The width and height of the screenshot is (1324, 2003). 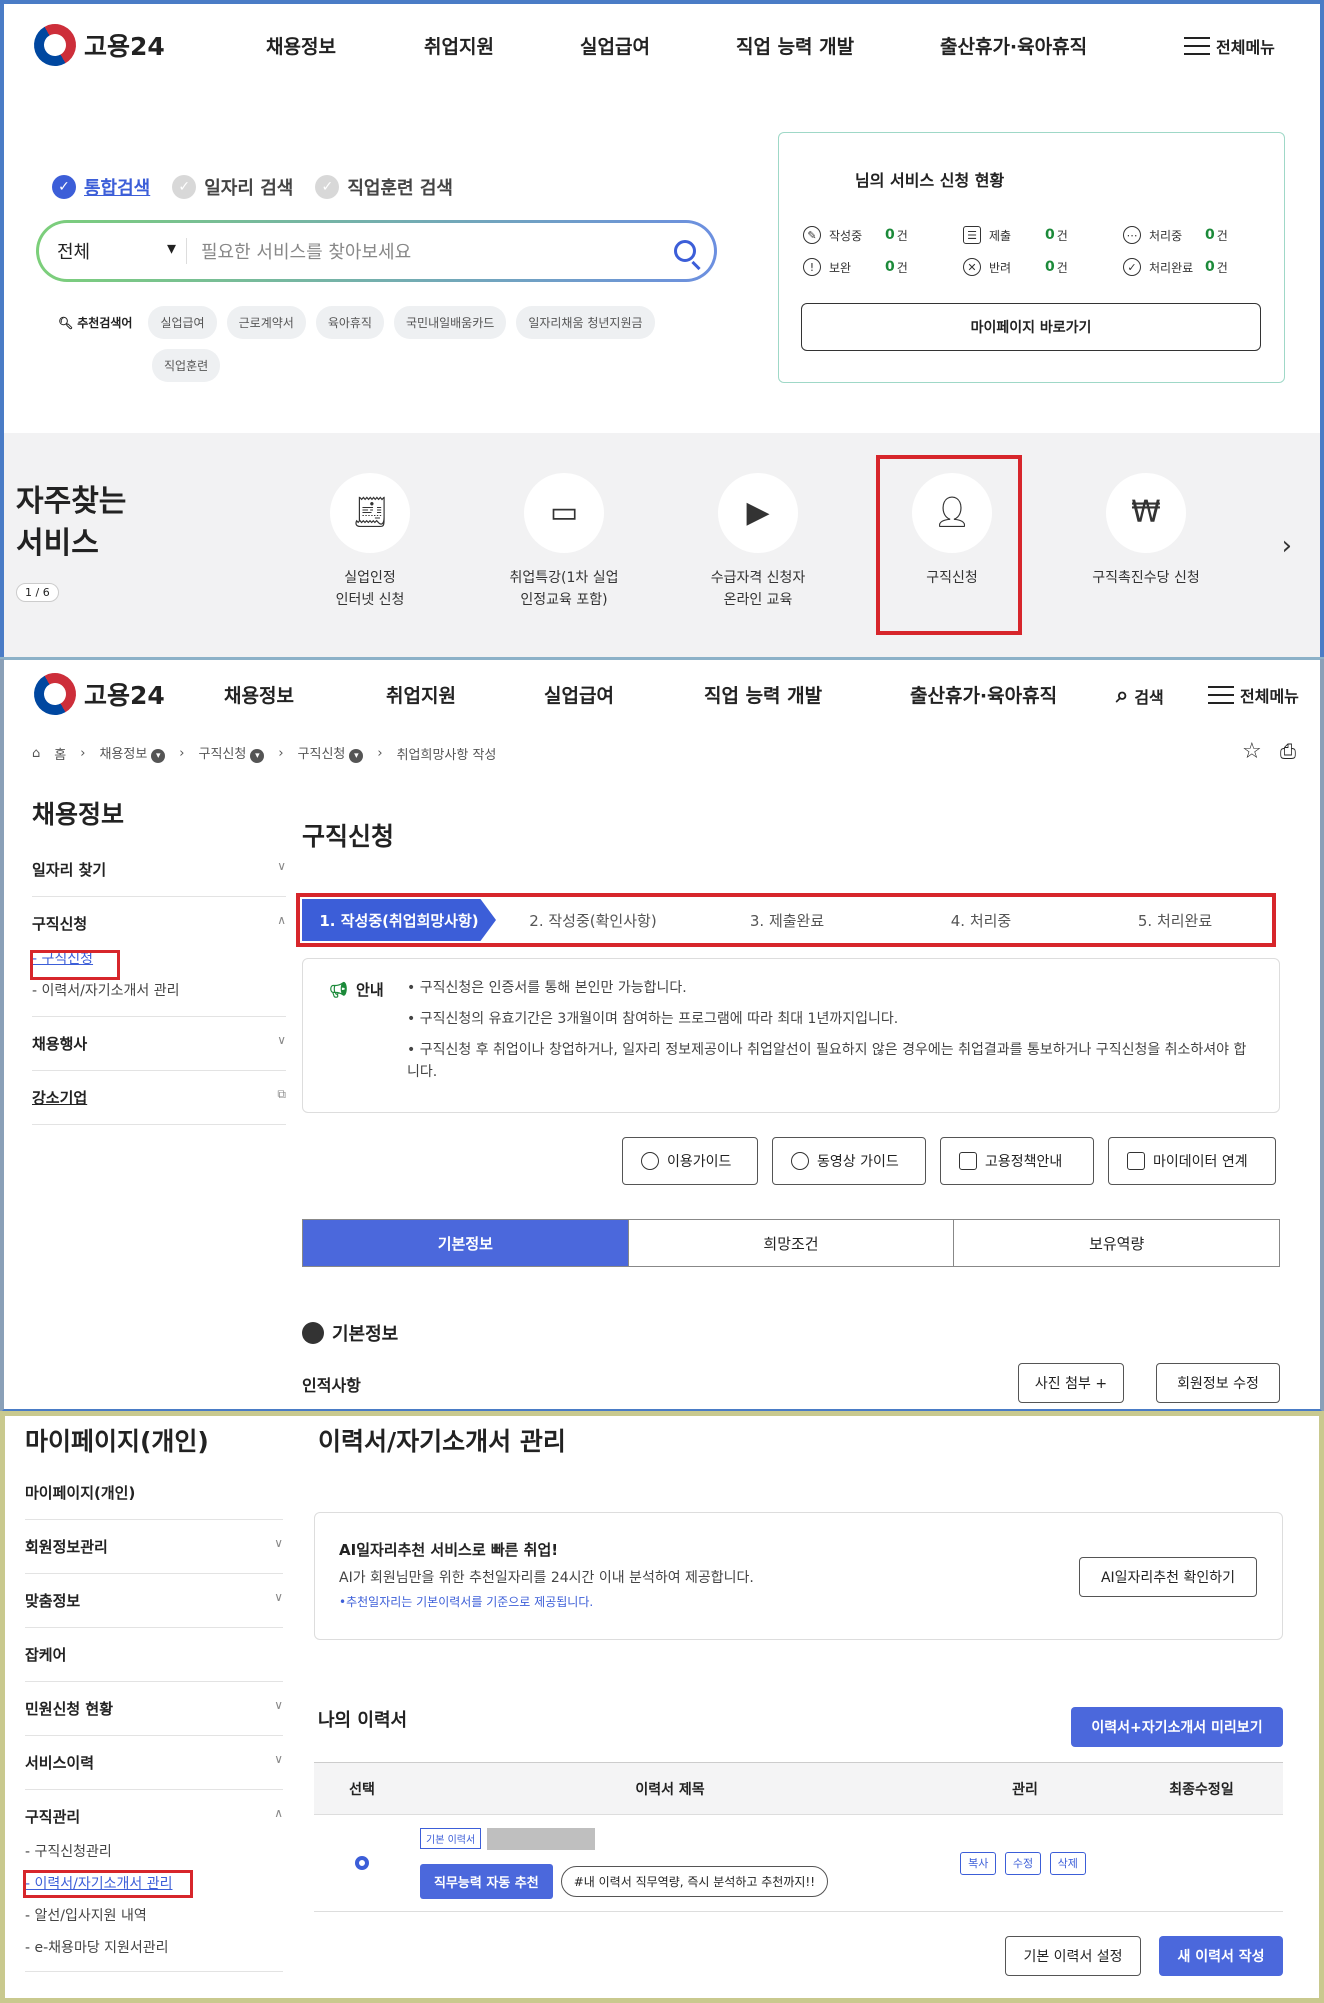 I want to click on service-item: 🧾︎ 실업인정 인터넷 신청, so click(x=370, y=542).